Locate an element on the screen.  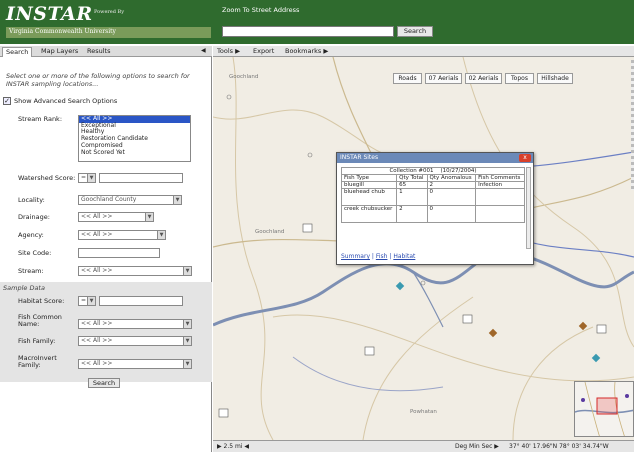
table-row: creek chubsucker 2 0 is located at coordinates (432, 214).